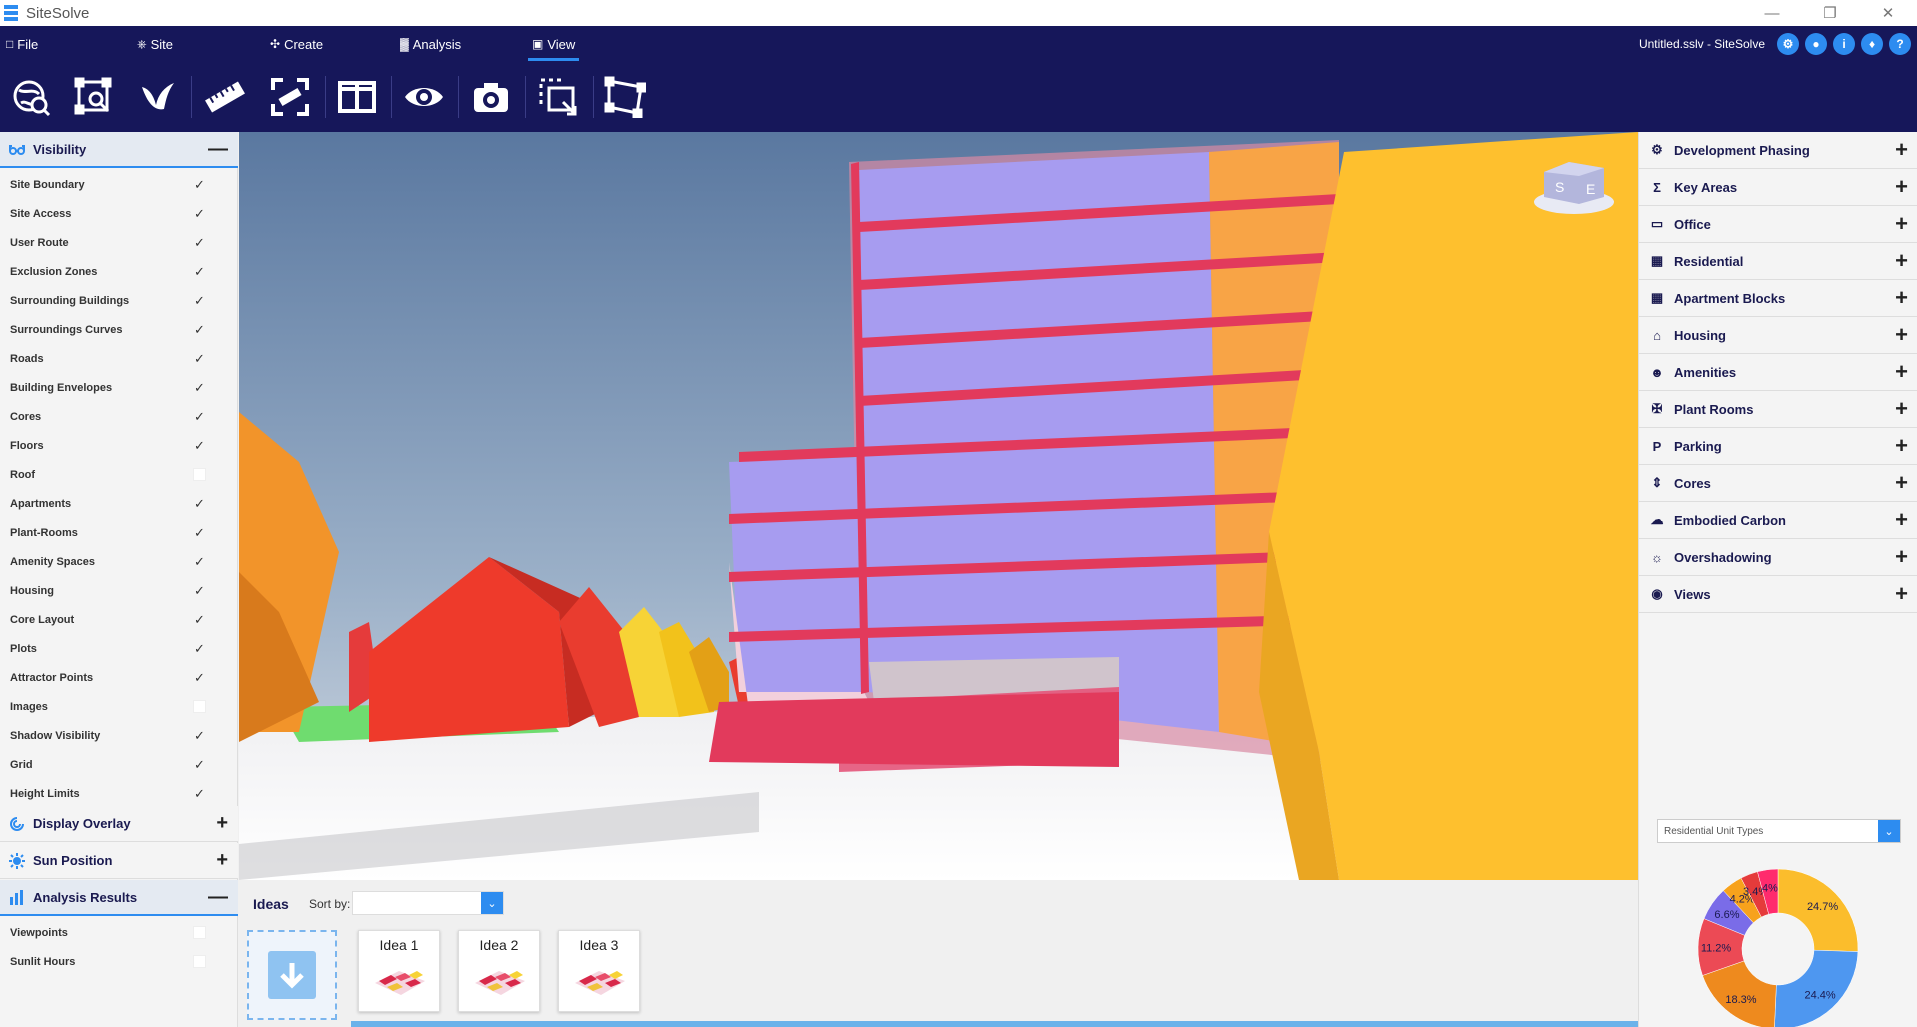 The width and height of the screenshot is (1917, 1027). What do you see at coordinates (119, 861) in the screenshot?
I see `sun-position-header: Sun Position +` at bounding box center [119, 861].